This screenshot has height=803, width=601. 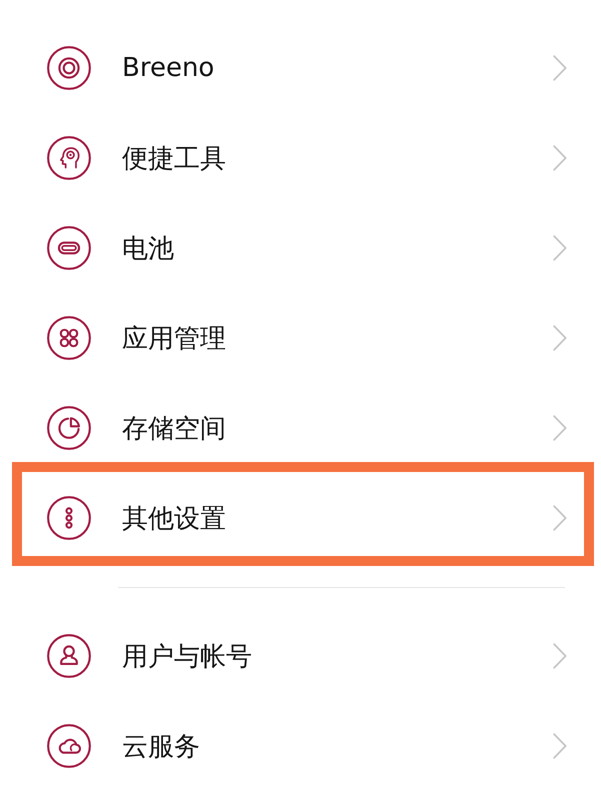 What do you see at coordinates (300, 746) in the screenshot?
I see `settings-item: 云服务` at bounding box center [300, 746].